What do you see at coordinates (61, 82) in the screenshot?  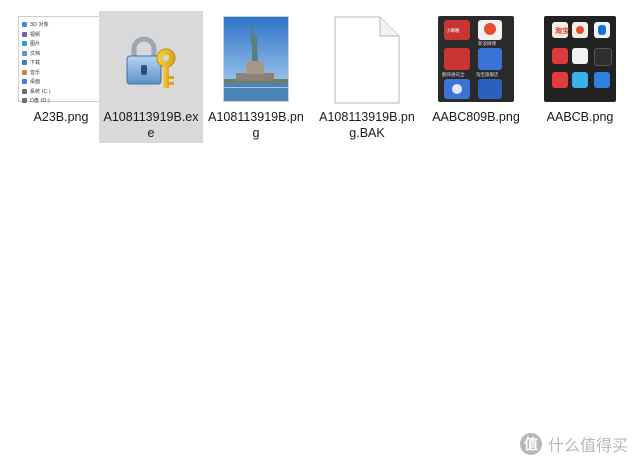 I see `nav-row: 桌面` at bounding box center [61, 82].